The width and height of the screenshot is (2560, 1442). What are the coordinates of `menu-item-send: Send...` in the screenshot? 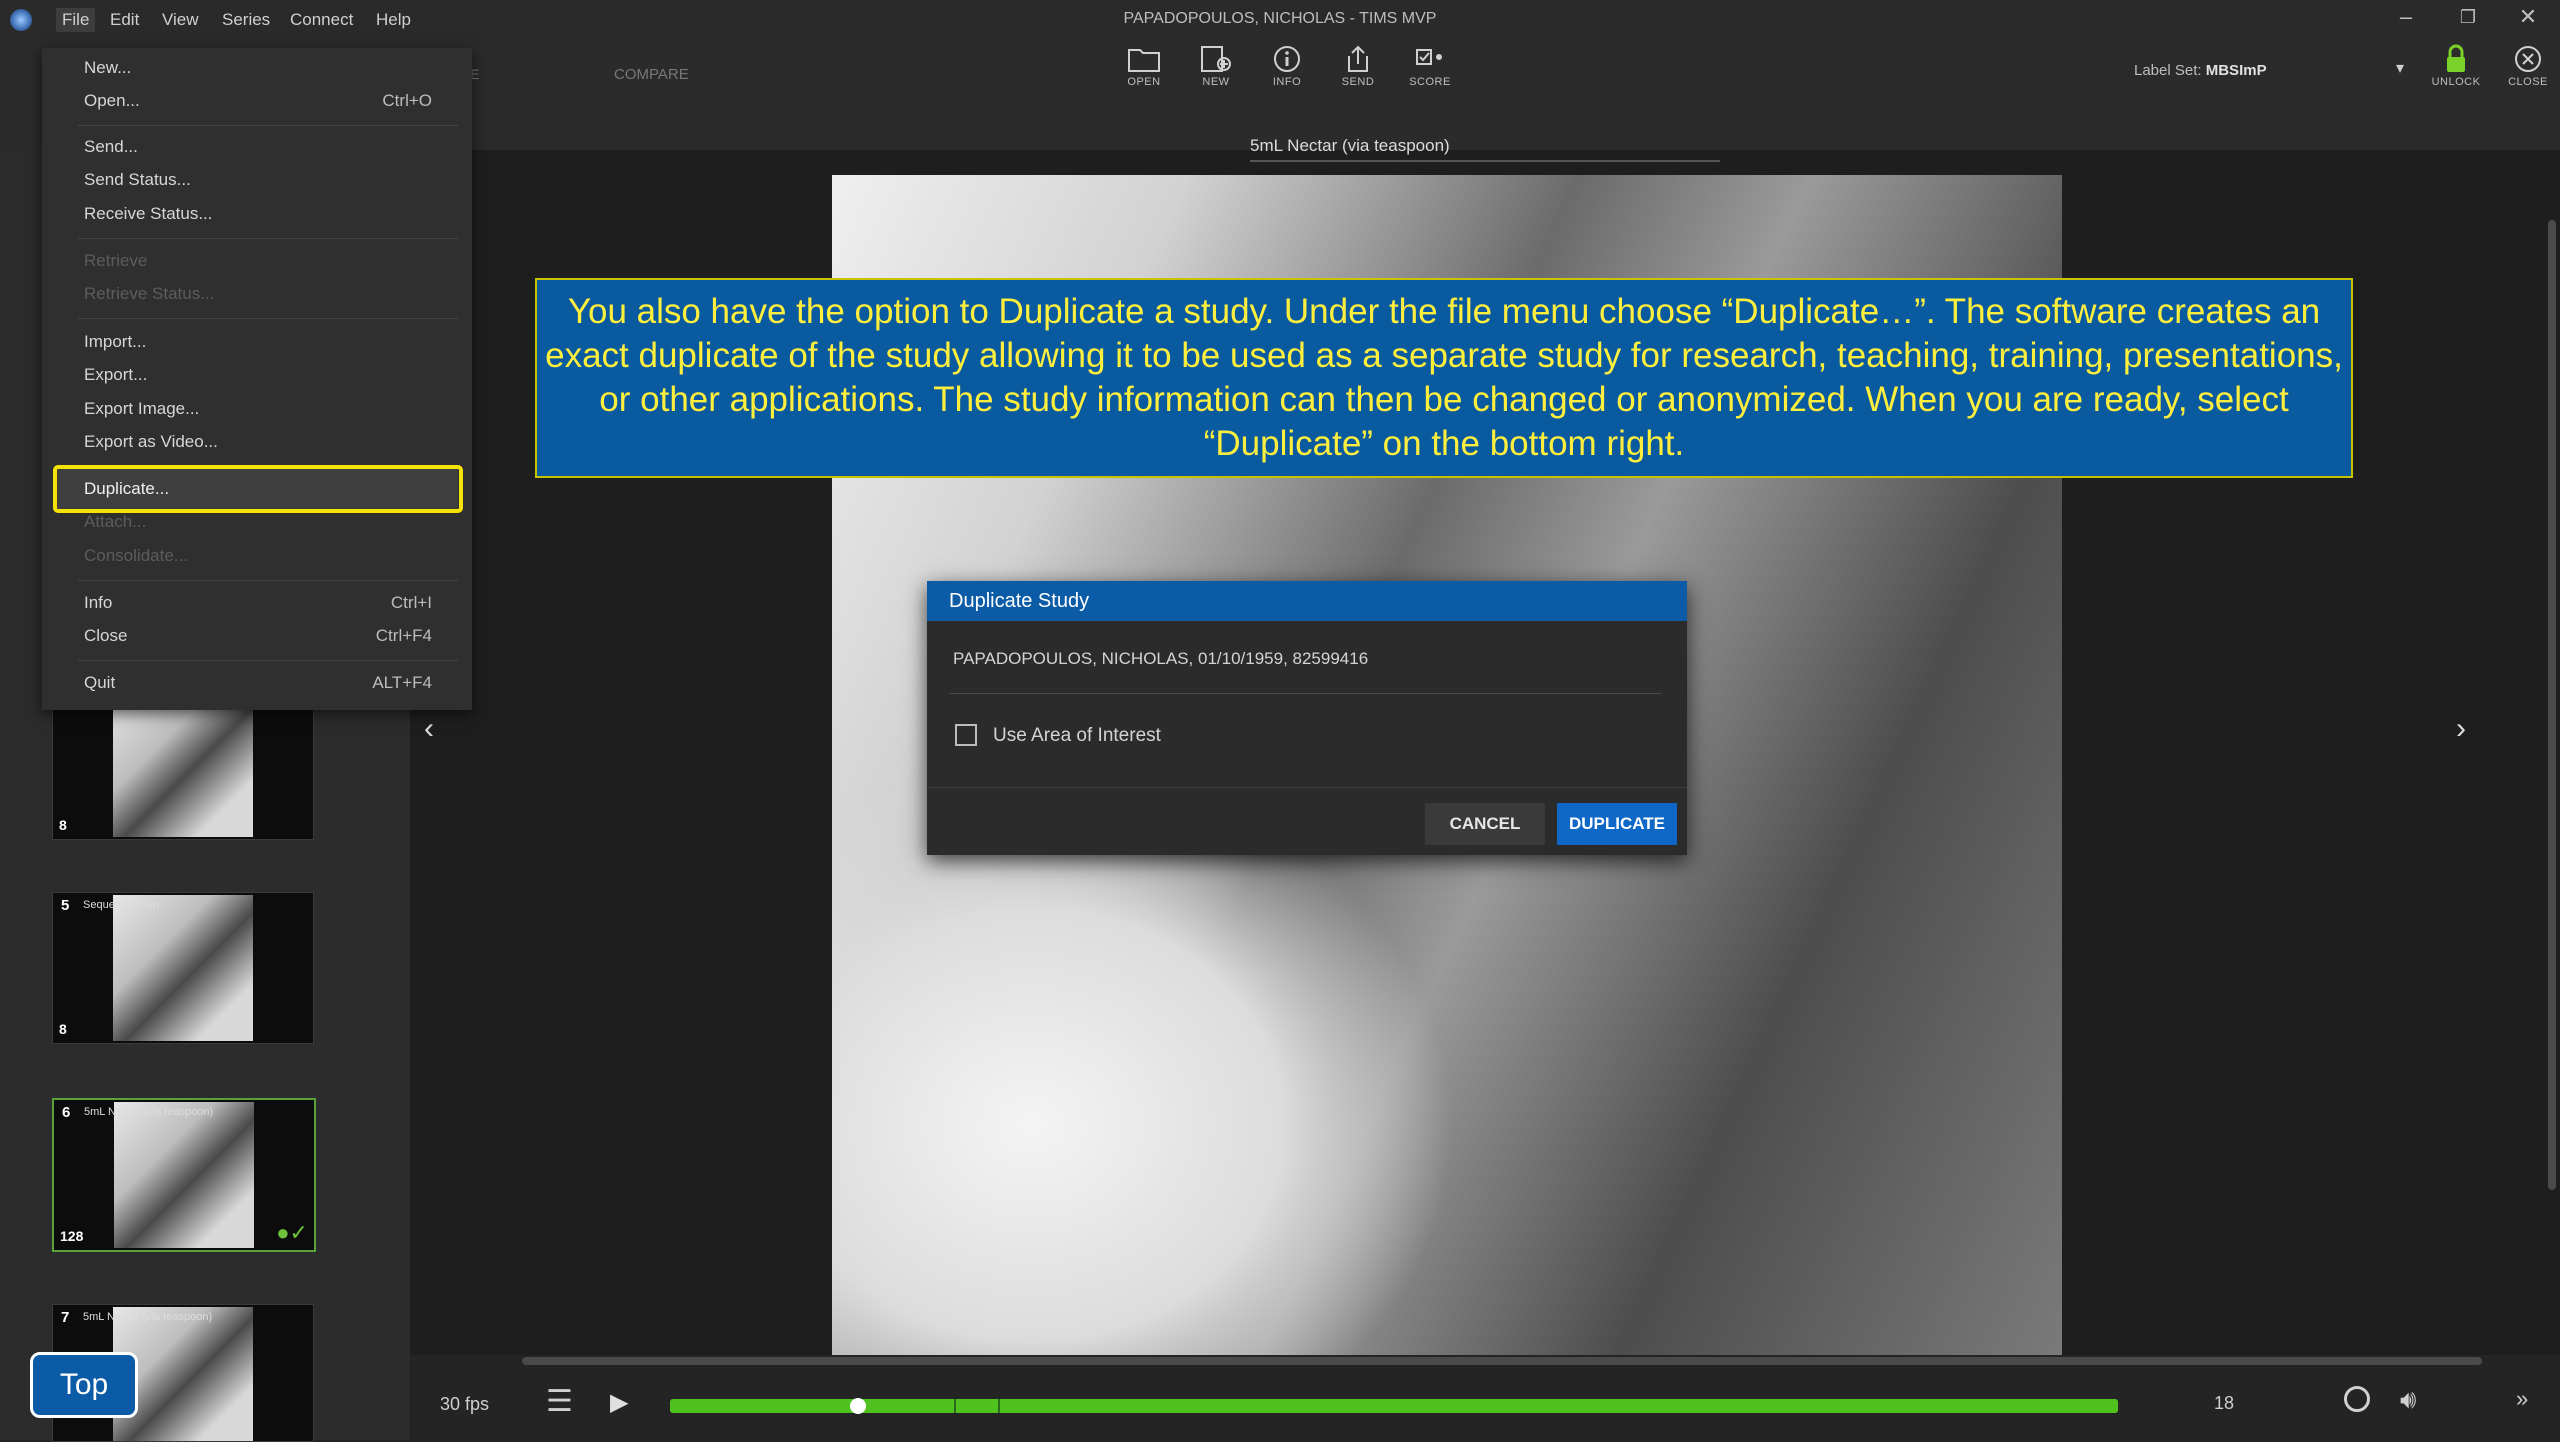 It's located at (111, 147).